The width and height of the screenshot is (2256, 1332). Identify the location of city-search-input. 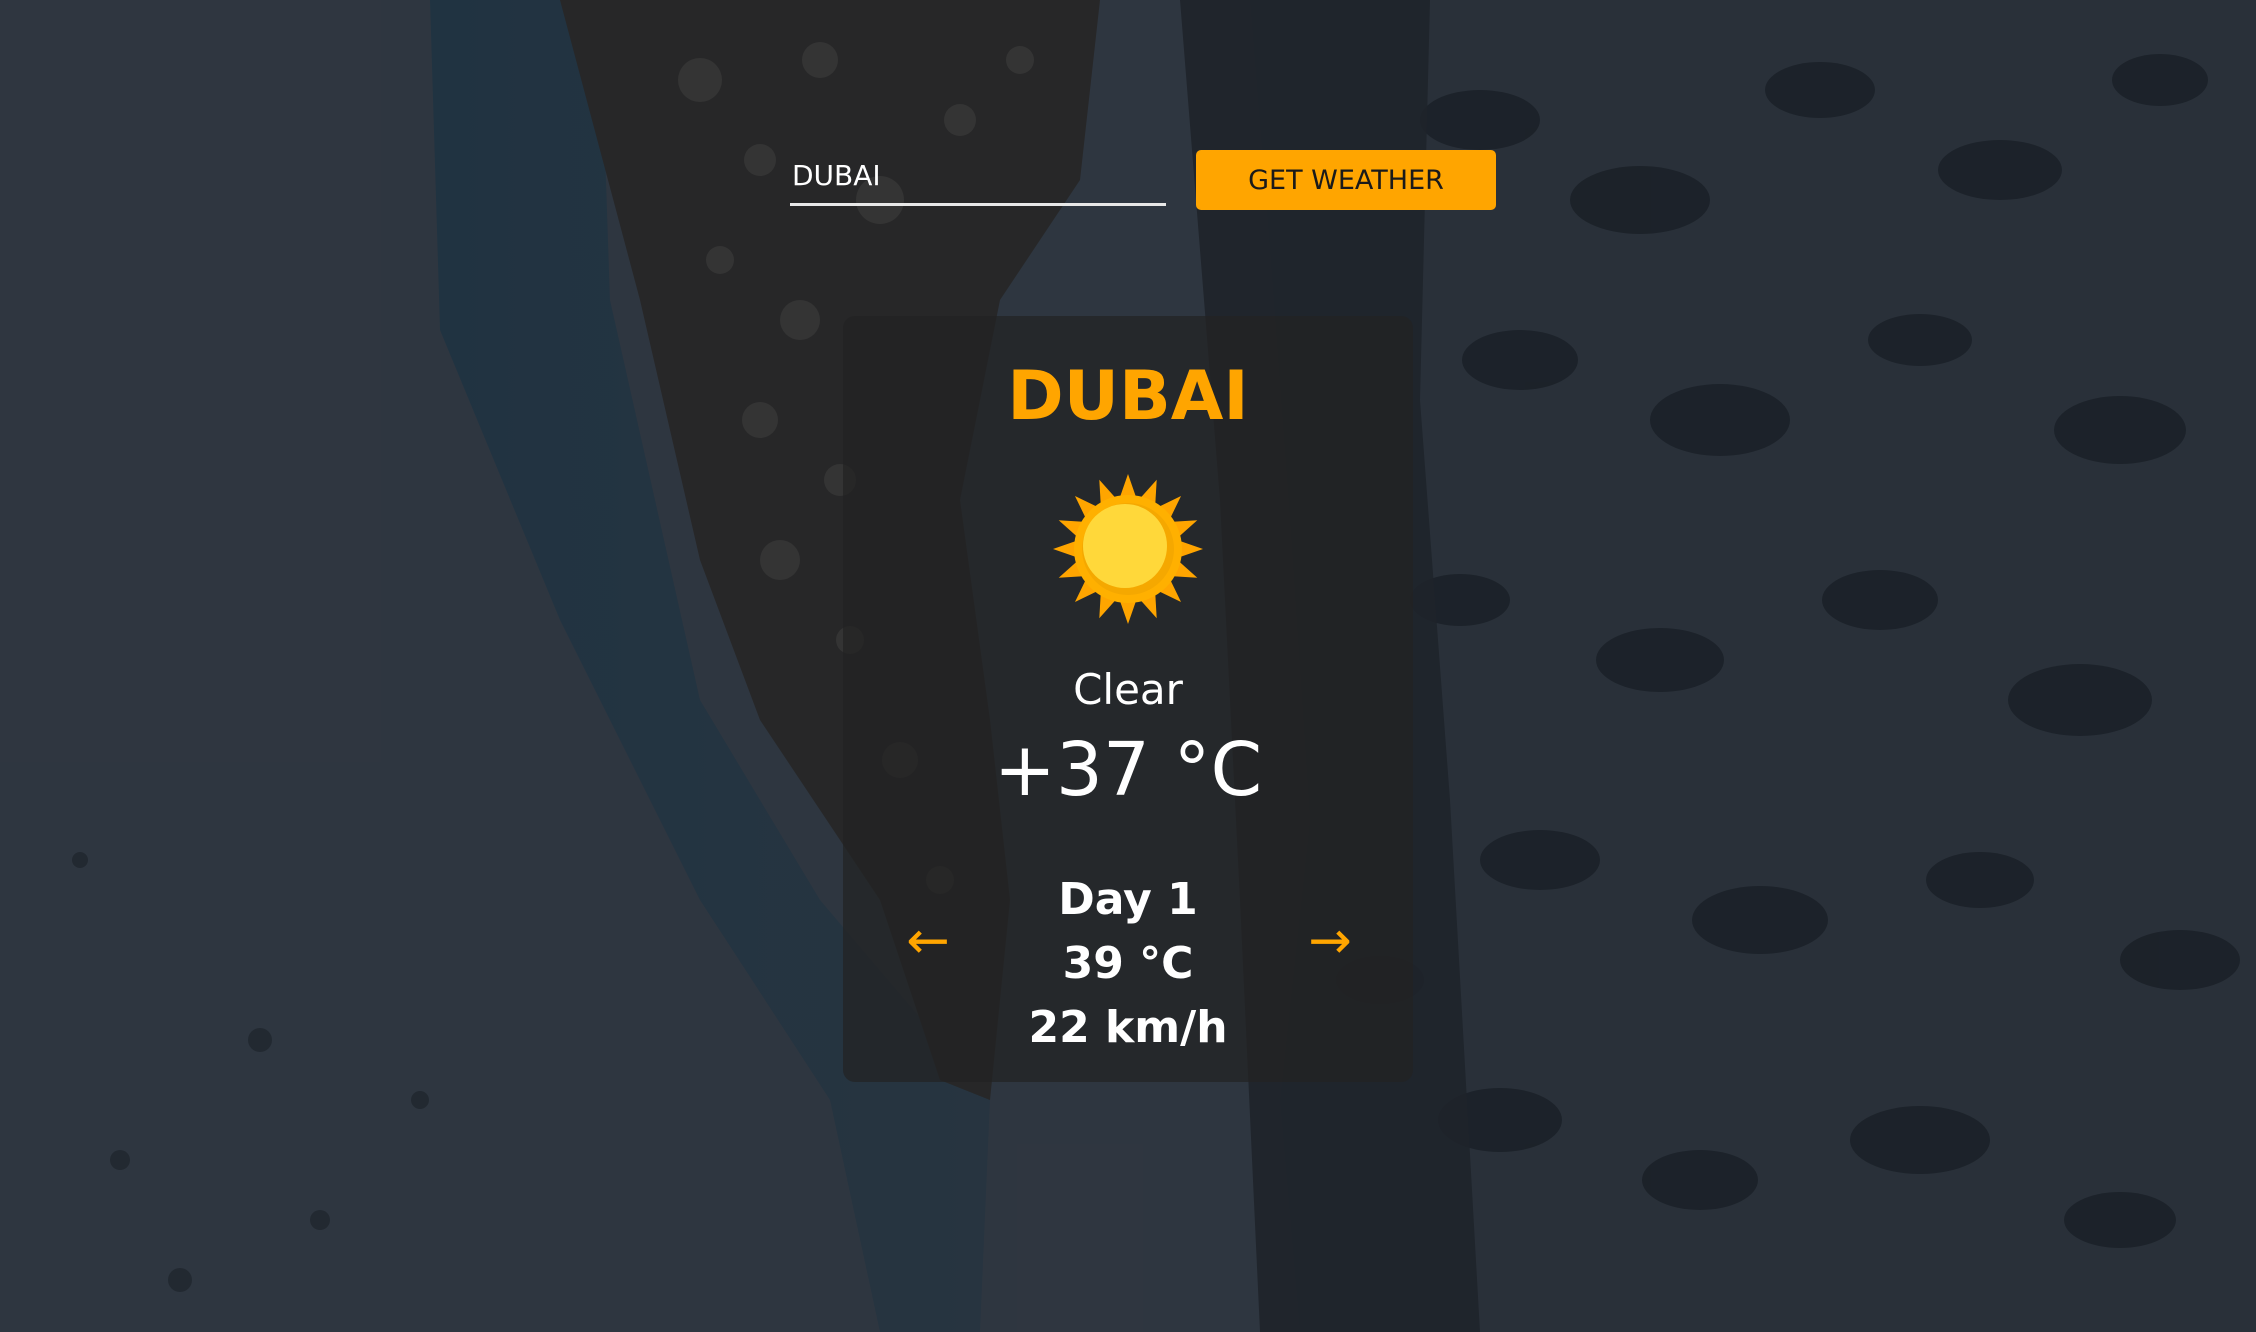
(978, 181).